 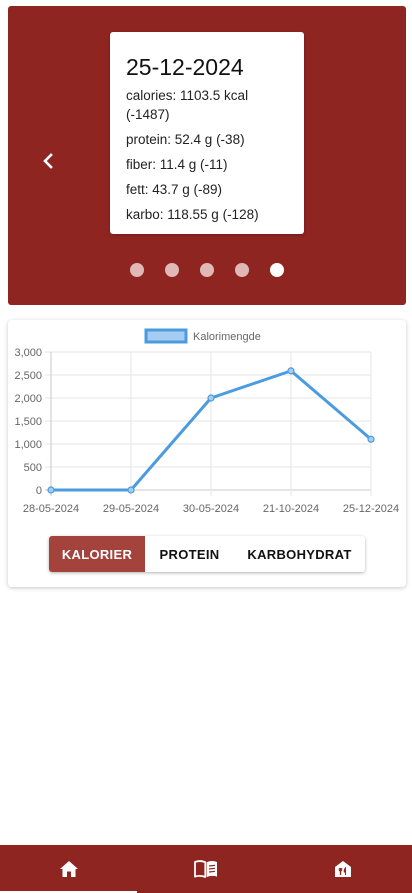 I want to click on x-tick-label: 28-05-2024, so click(x=51, y=509).